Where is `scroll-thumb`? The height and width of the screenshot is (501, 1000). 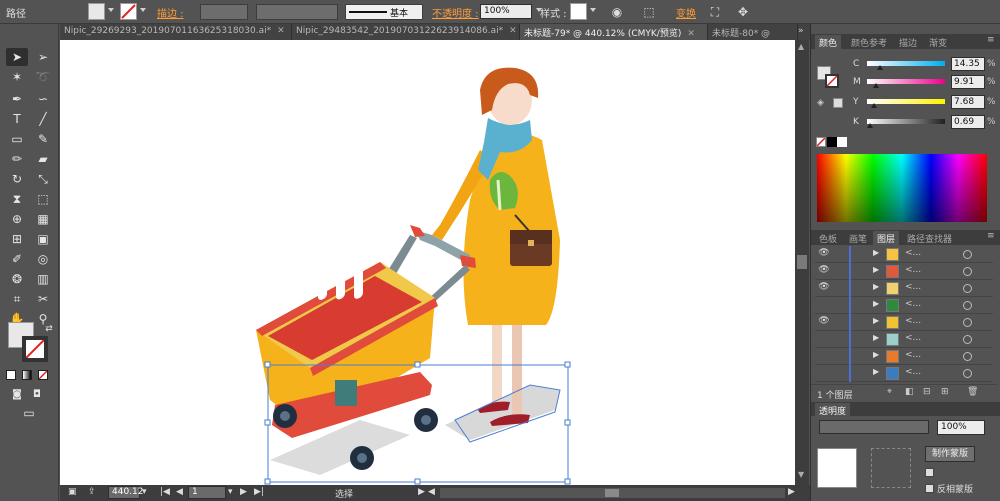 scroll-thumb is located at coordinates (802, 262).